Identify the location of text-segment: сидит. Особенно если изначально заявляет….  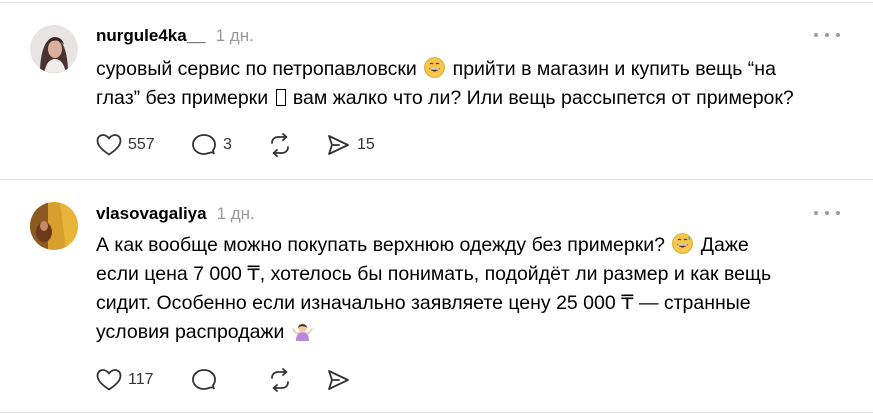
(423, 303).